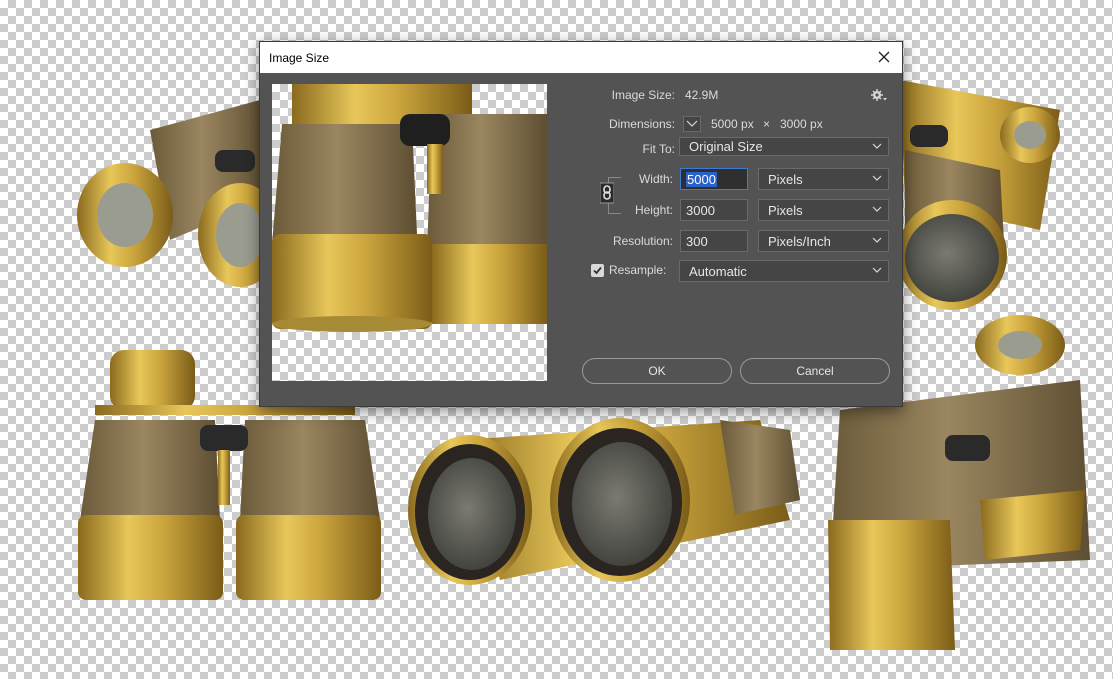  Describe the element at coordinates (879, 95) in the screenshot. I see `gear-icon` at that location.